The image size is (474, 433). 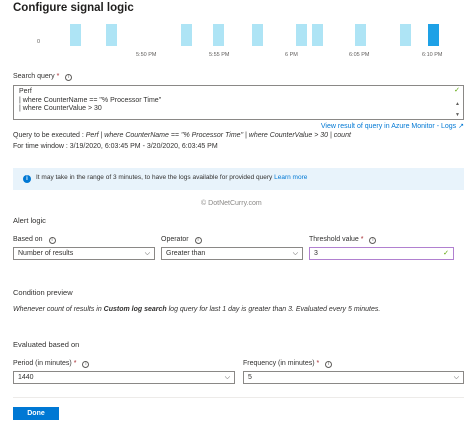 What do you see at coordinates (43, 292) in the screenshot?
I see `condition-preview-title: Condition preview` at bounding box center [43, 292].